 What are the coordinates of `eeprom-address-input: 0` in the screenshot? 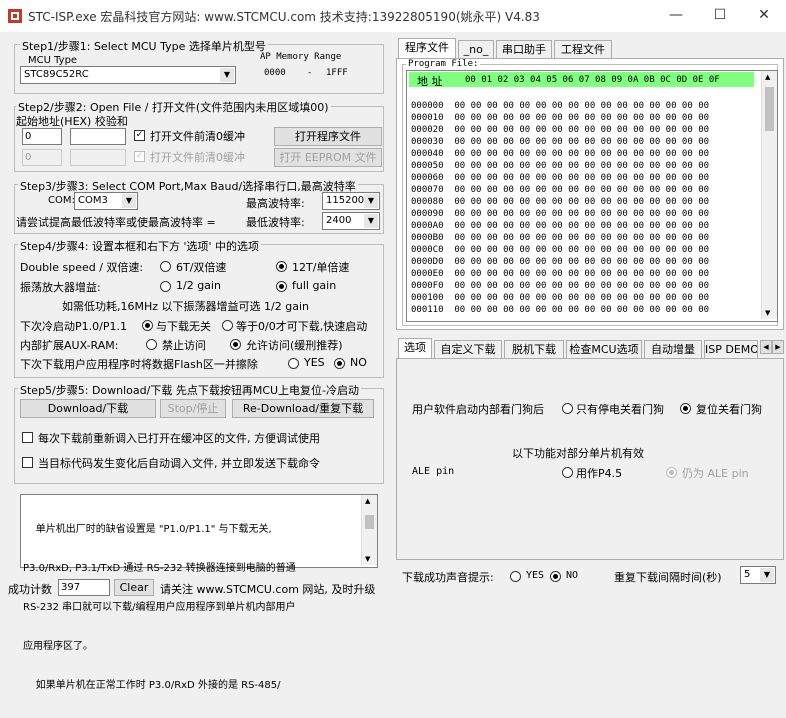 It's located at (42, 157).